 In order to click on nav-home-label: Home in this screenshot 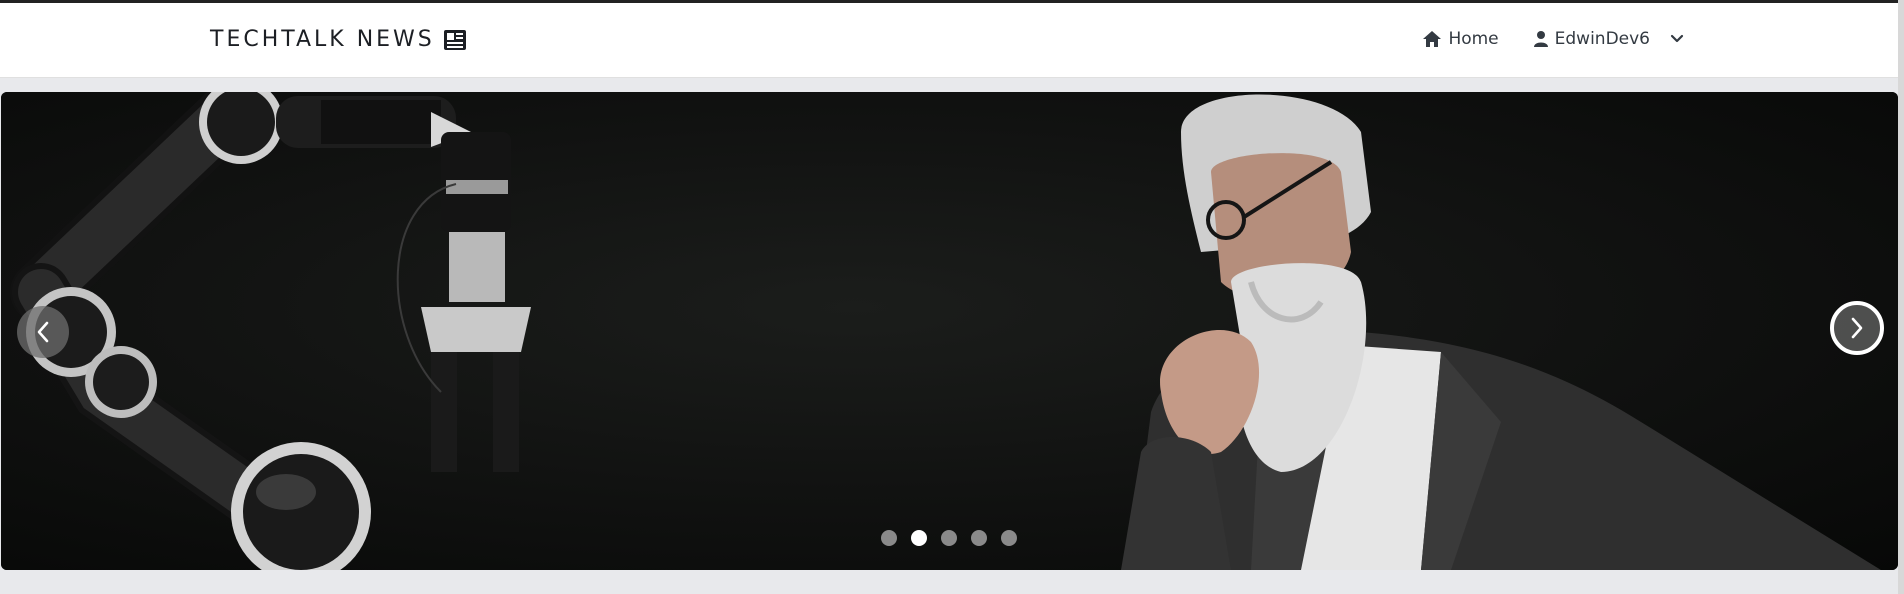, I will do `click(1473, 39)`.